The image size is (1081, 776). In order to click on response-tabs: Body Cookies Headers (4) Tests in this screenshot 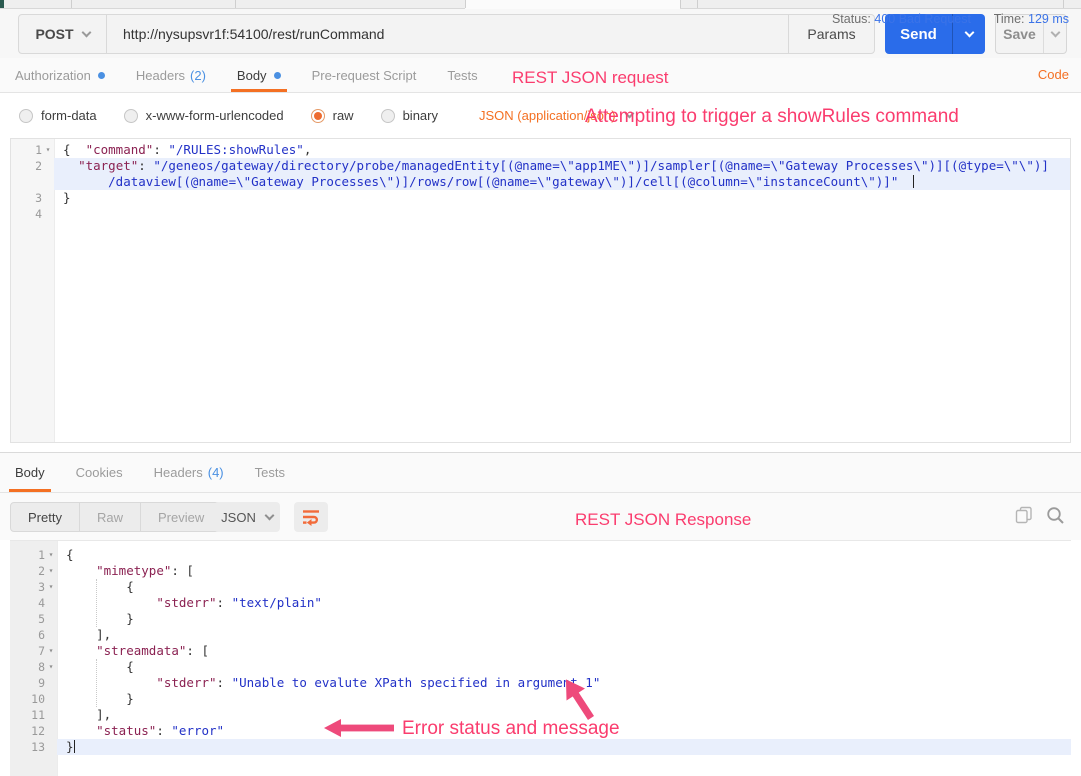, I will do `click(540, 473)`.